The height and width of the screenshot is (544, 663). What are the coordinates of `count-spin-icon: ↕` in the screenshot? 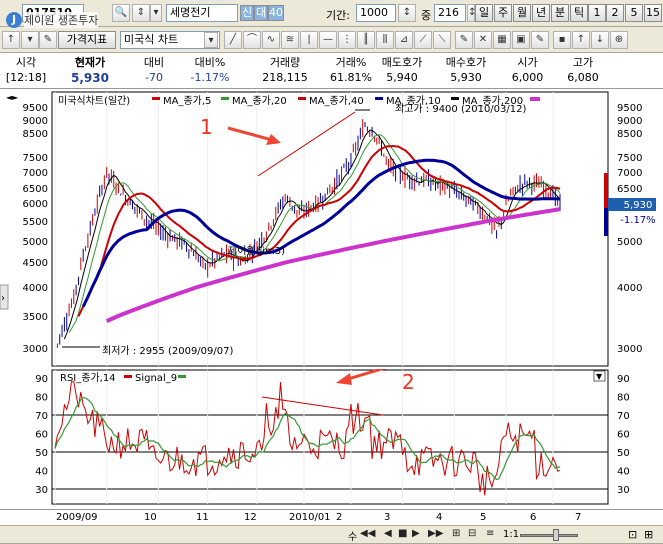 It's located at (471, 13).